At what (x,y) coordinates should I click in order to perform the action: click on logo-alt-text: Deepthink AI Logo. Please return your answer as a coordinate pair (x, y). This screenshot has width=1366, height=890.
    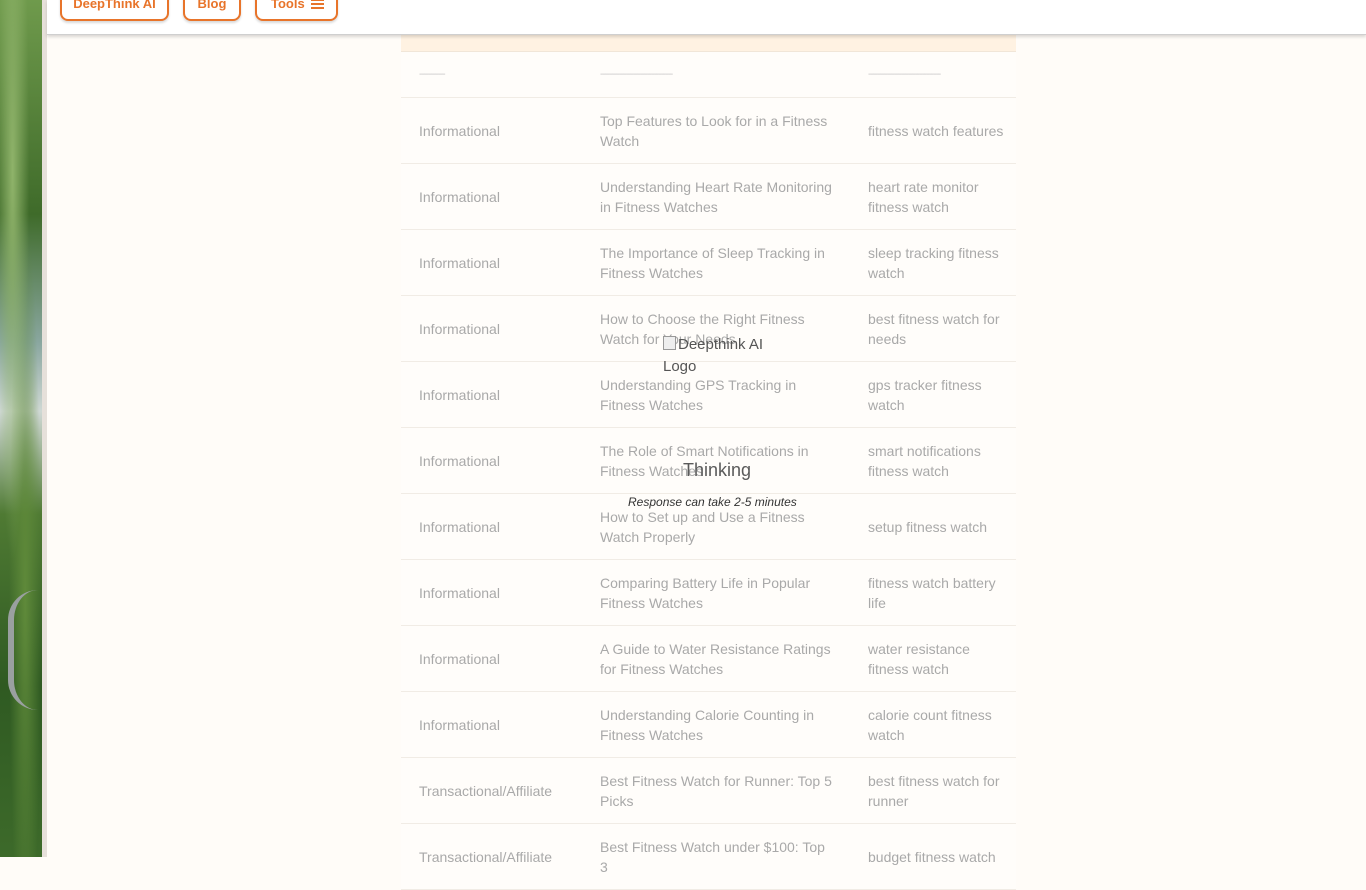
    Looking at the image, I should click on (713, 355).